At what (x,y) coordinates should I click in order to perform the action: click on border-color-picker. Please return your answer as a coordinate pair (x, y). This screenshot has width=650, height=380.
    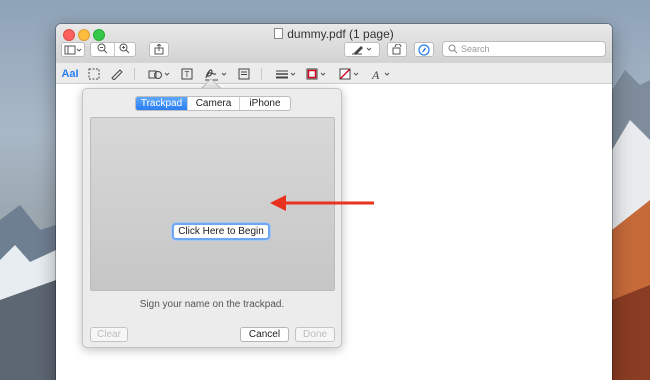
    Looking at the image, I should click on (318, 74).